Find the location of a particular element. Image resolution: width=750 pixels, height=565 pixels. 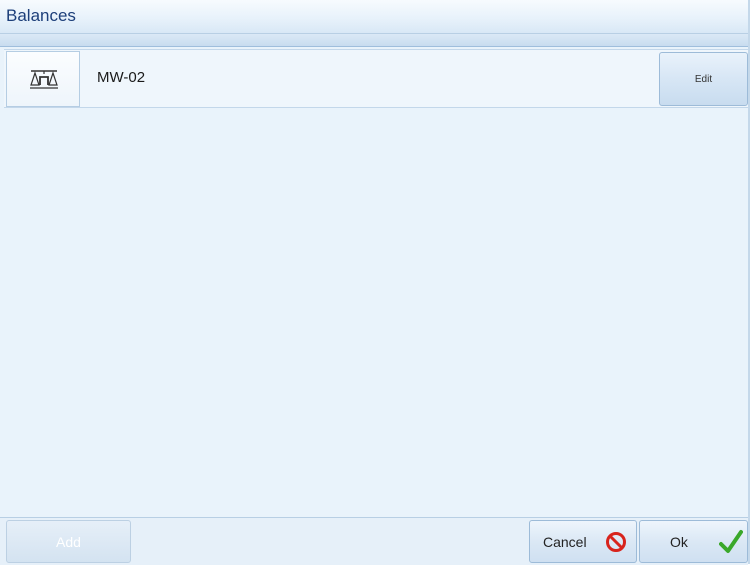

window-title: Balances is located at coordinates (41, 15).